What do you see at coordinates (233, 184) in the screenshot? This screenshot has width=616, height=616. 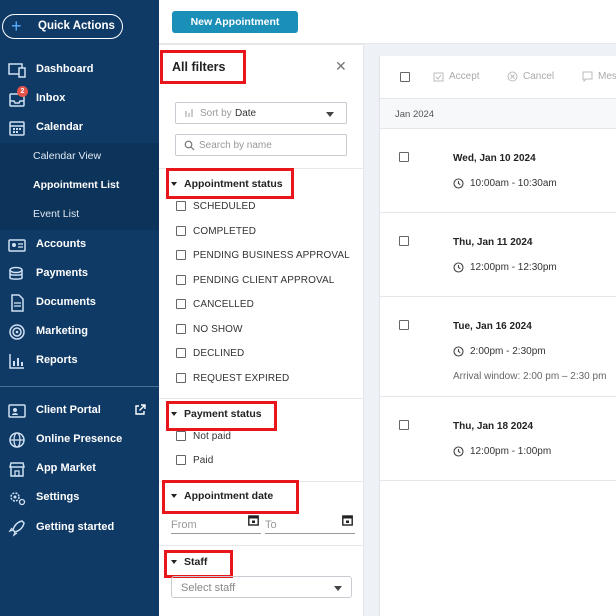 I see `section-title: Appointment status` at bounding box center [233, 184].